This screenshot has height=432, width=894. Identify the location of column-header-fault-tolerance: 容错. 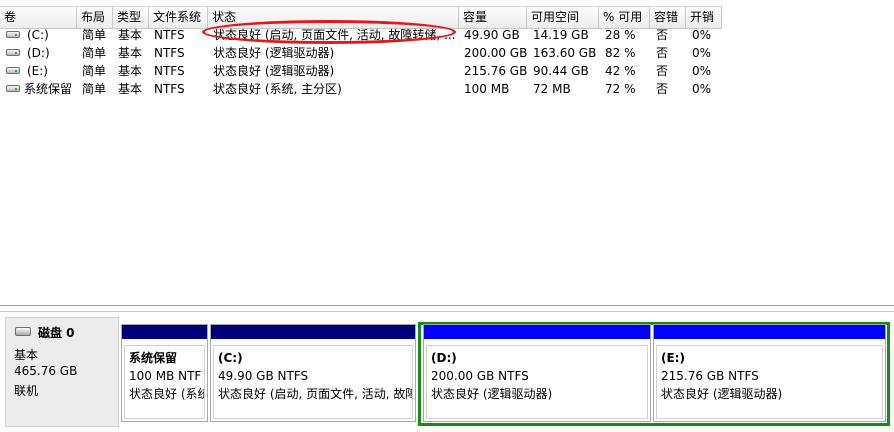
(668, 17).